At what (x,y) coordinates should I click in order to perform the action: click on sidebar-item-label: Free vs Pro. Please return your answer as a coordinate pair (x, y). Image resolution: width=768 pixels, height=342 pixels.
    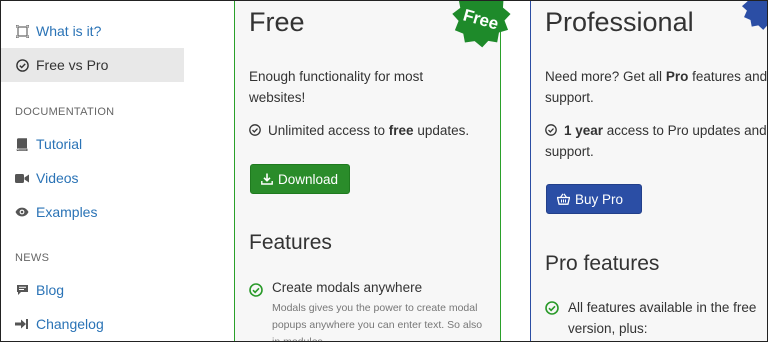
    Looking at the image, I should click on (72, 65).